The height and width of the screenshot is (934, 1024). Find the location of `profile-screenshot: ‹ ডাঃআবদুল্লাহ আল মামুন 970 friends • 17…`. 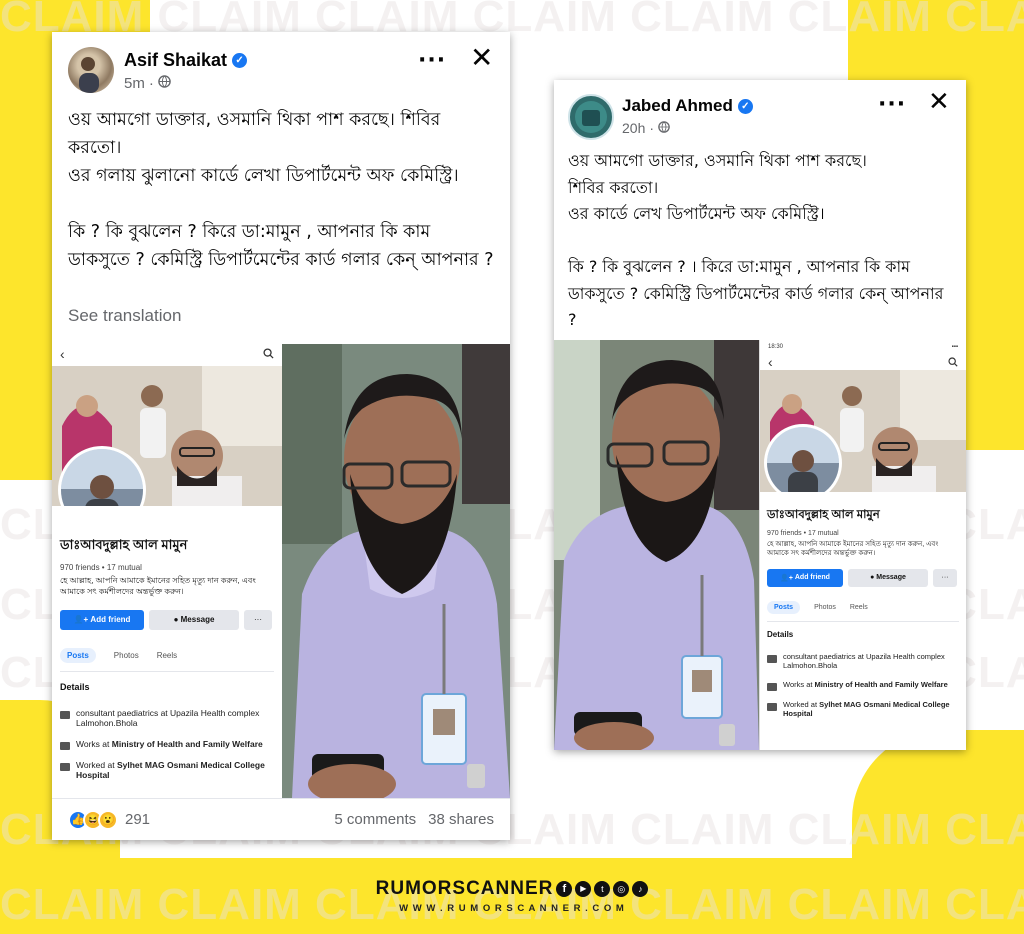

profile-screenshot: ‹ ডাঃআবদুল্লাহ আল মামুন 970 friends • 17… is located at coordinates (167, 569).